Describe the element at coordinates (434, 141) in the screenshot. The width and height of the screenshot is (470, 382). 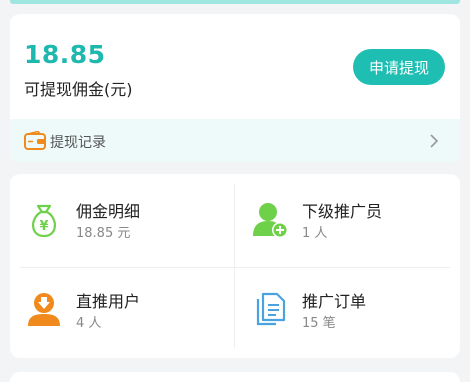
I see `chevron-right-icon` at that location.